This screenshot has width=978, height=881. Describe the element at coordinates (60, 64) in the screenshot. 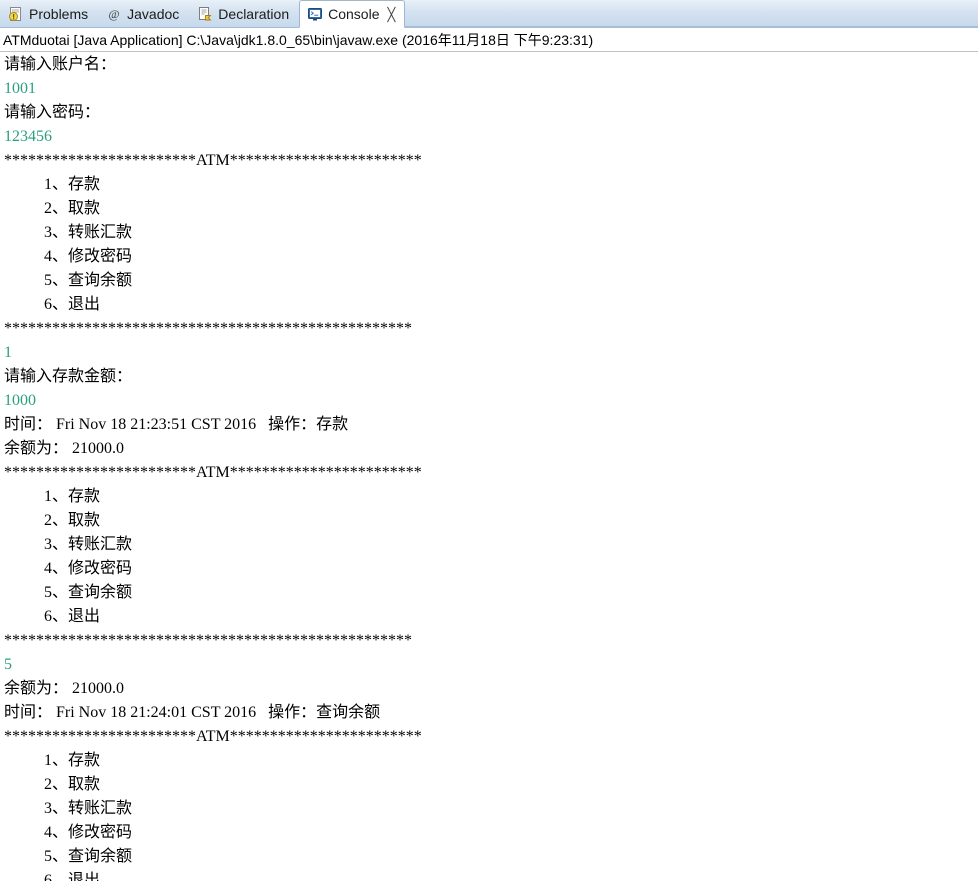

I see `console-output-line: 请输入账户名：` at that location.